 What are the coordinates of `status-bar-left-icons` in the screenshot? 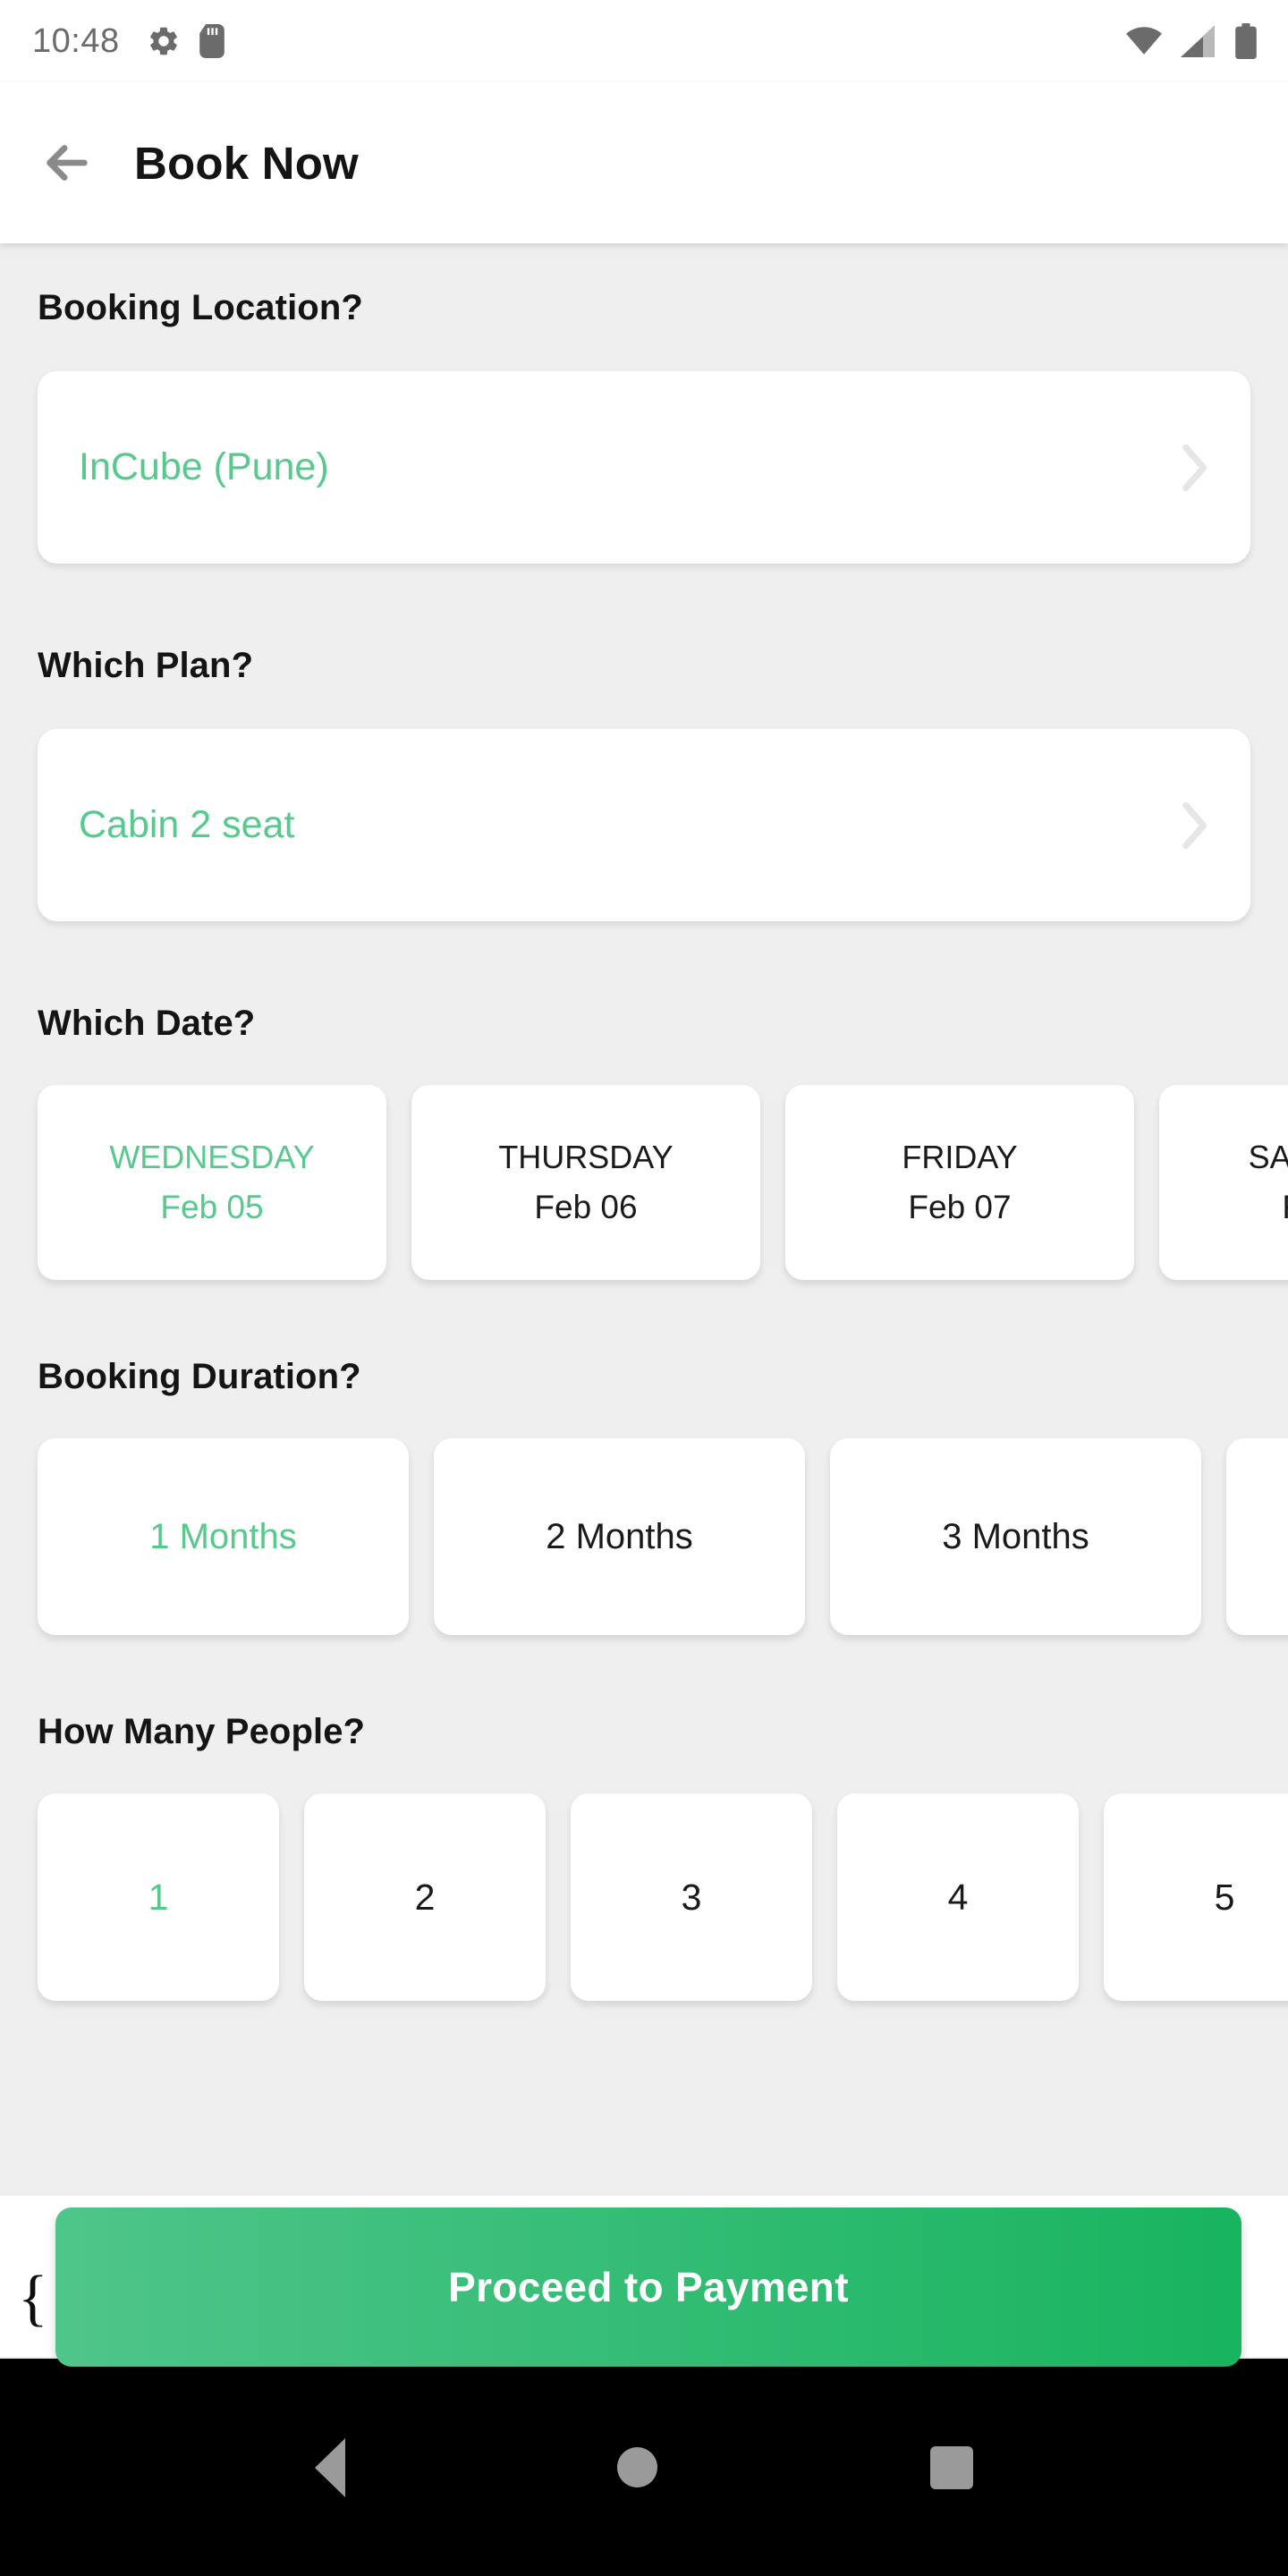 It's located at (186, 41).